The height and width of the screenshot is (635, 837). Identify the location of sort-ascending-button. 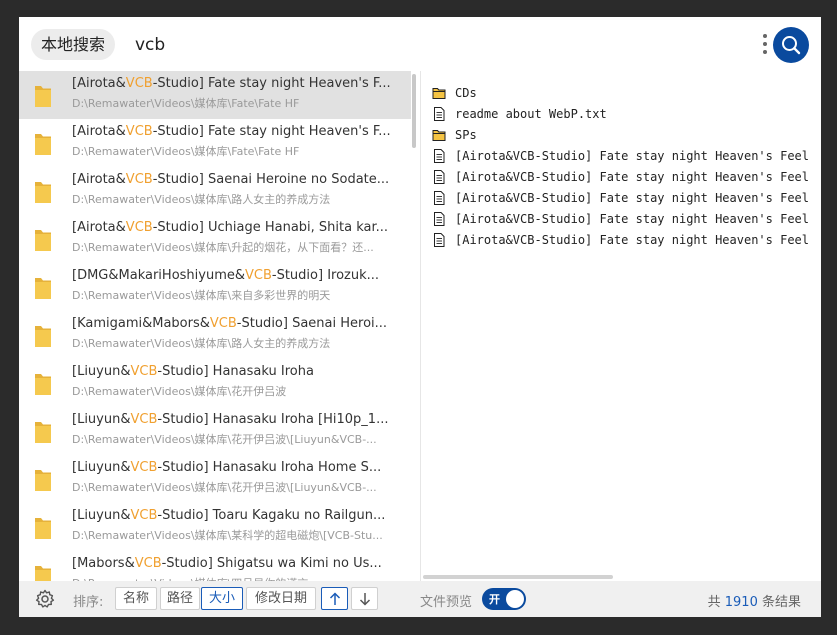
(334, 598).